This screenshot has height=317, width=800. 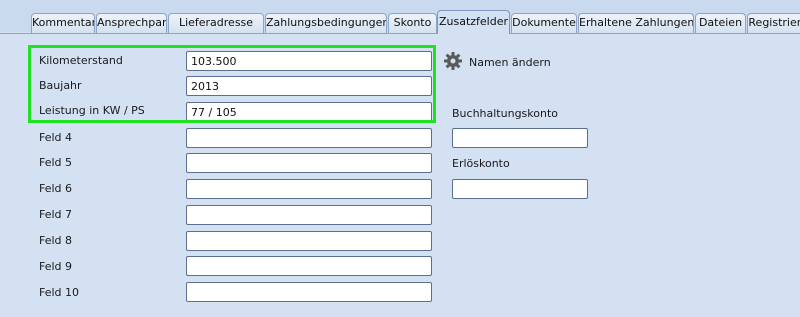 I want to click on tab-skonto: Skonto, so click(x=412, y=23).